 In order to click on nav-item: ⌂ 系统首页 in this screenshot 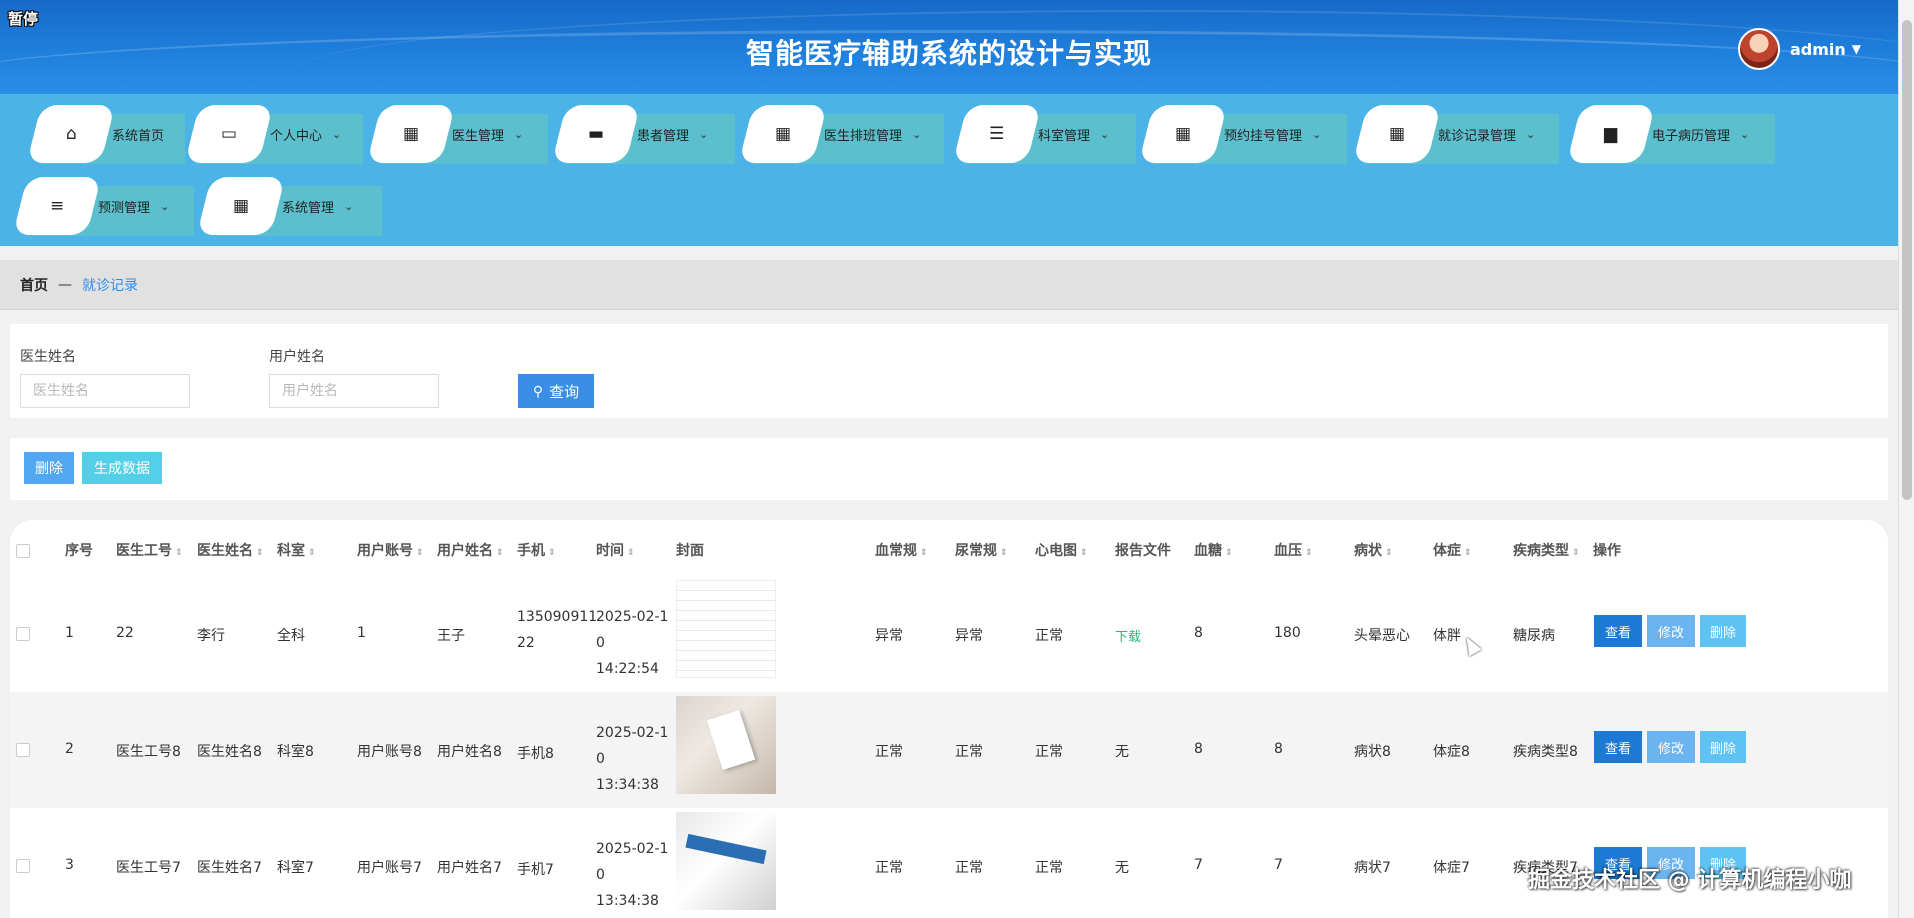, I will do `click(102, 134)`.